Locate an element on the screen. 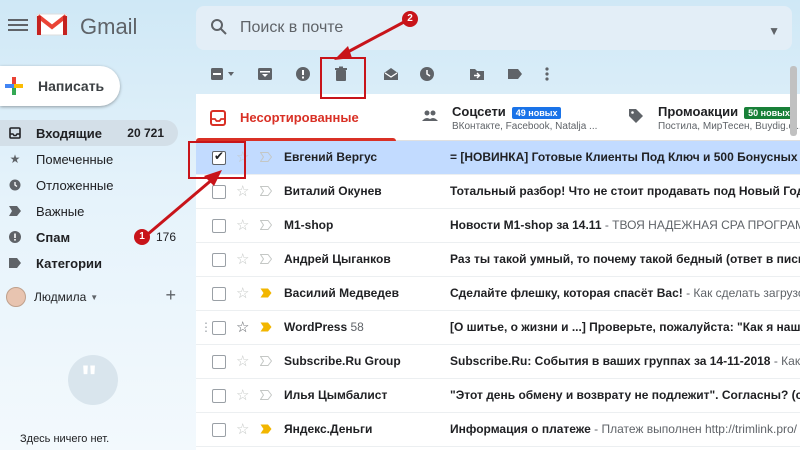 This screenshot has height=450, width=800. search-icon is located at coordinates (219, 27).